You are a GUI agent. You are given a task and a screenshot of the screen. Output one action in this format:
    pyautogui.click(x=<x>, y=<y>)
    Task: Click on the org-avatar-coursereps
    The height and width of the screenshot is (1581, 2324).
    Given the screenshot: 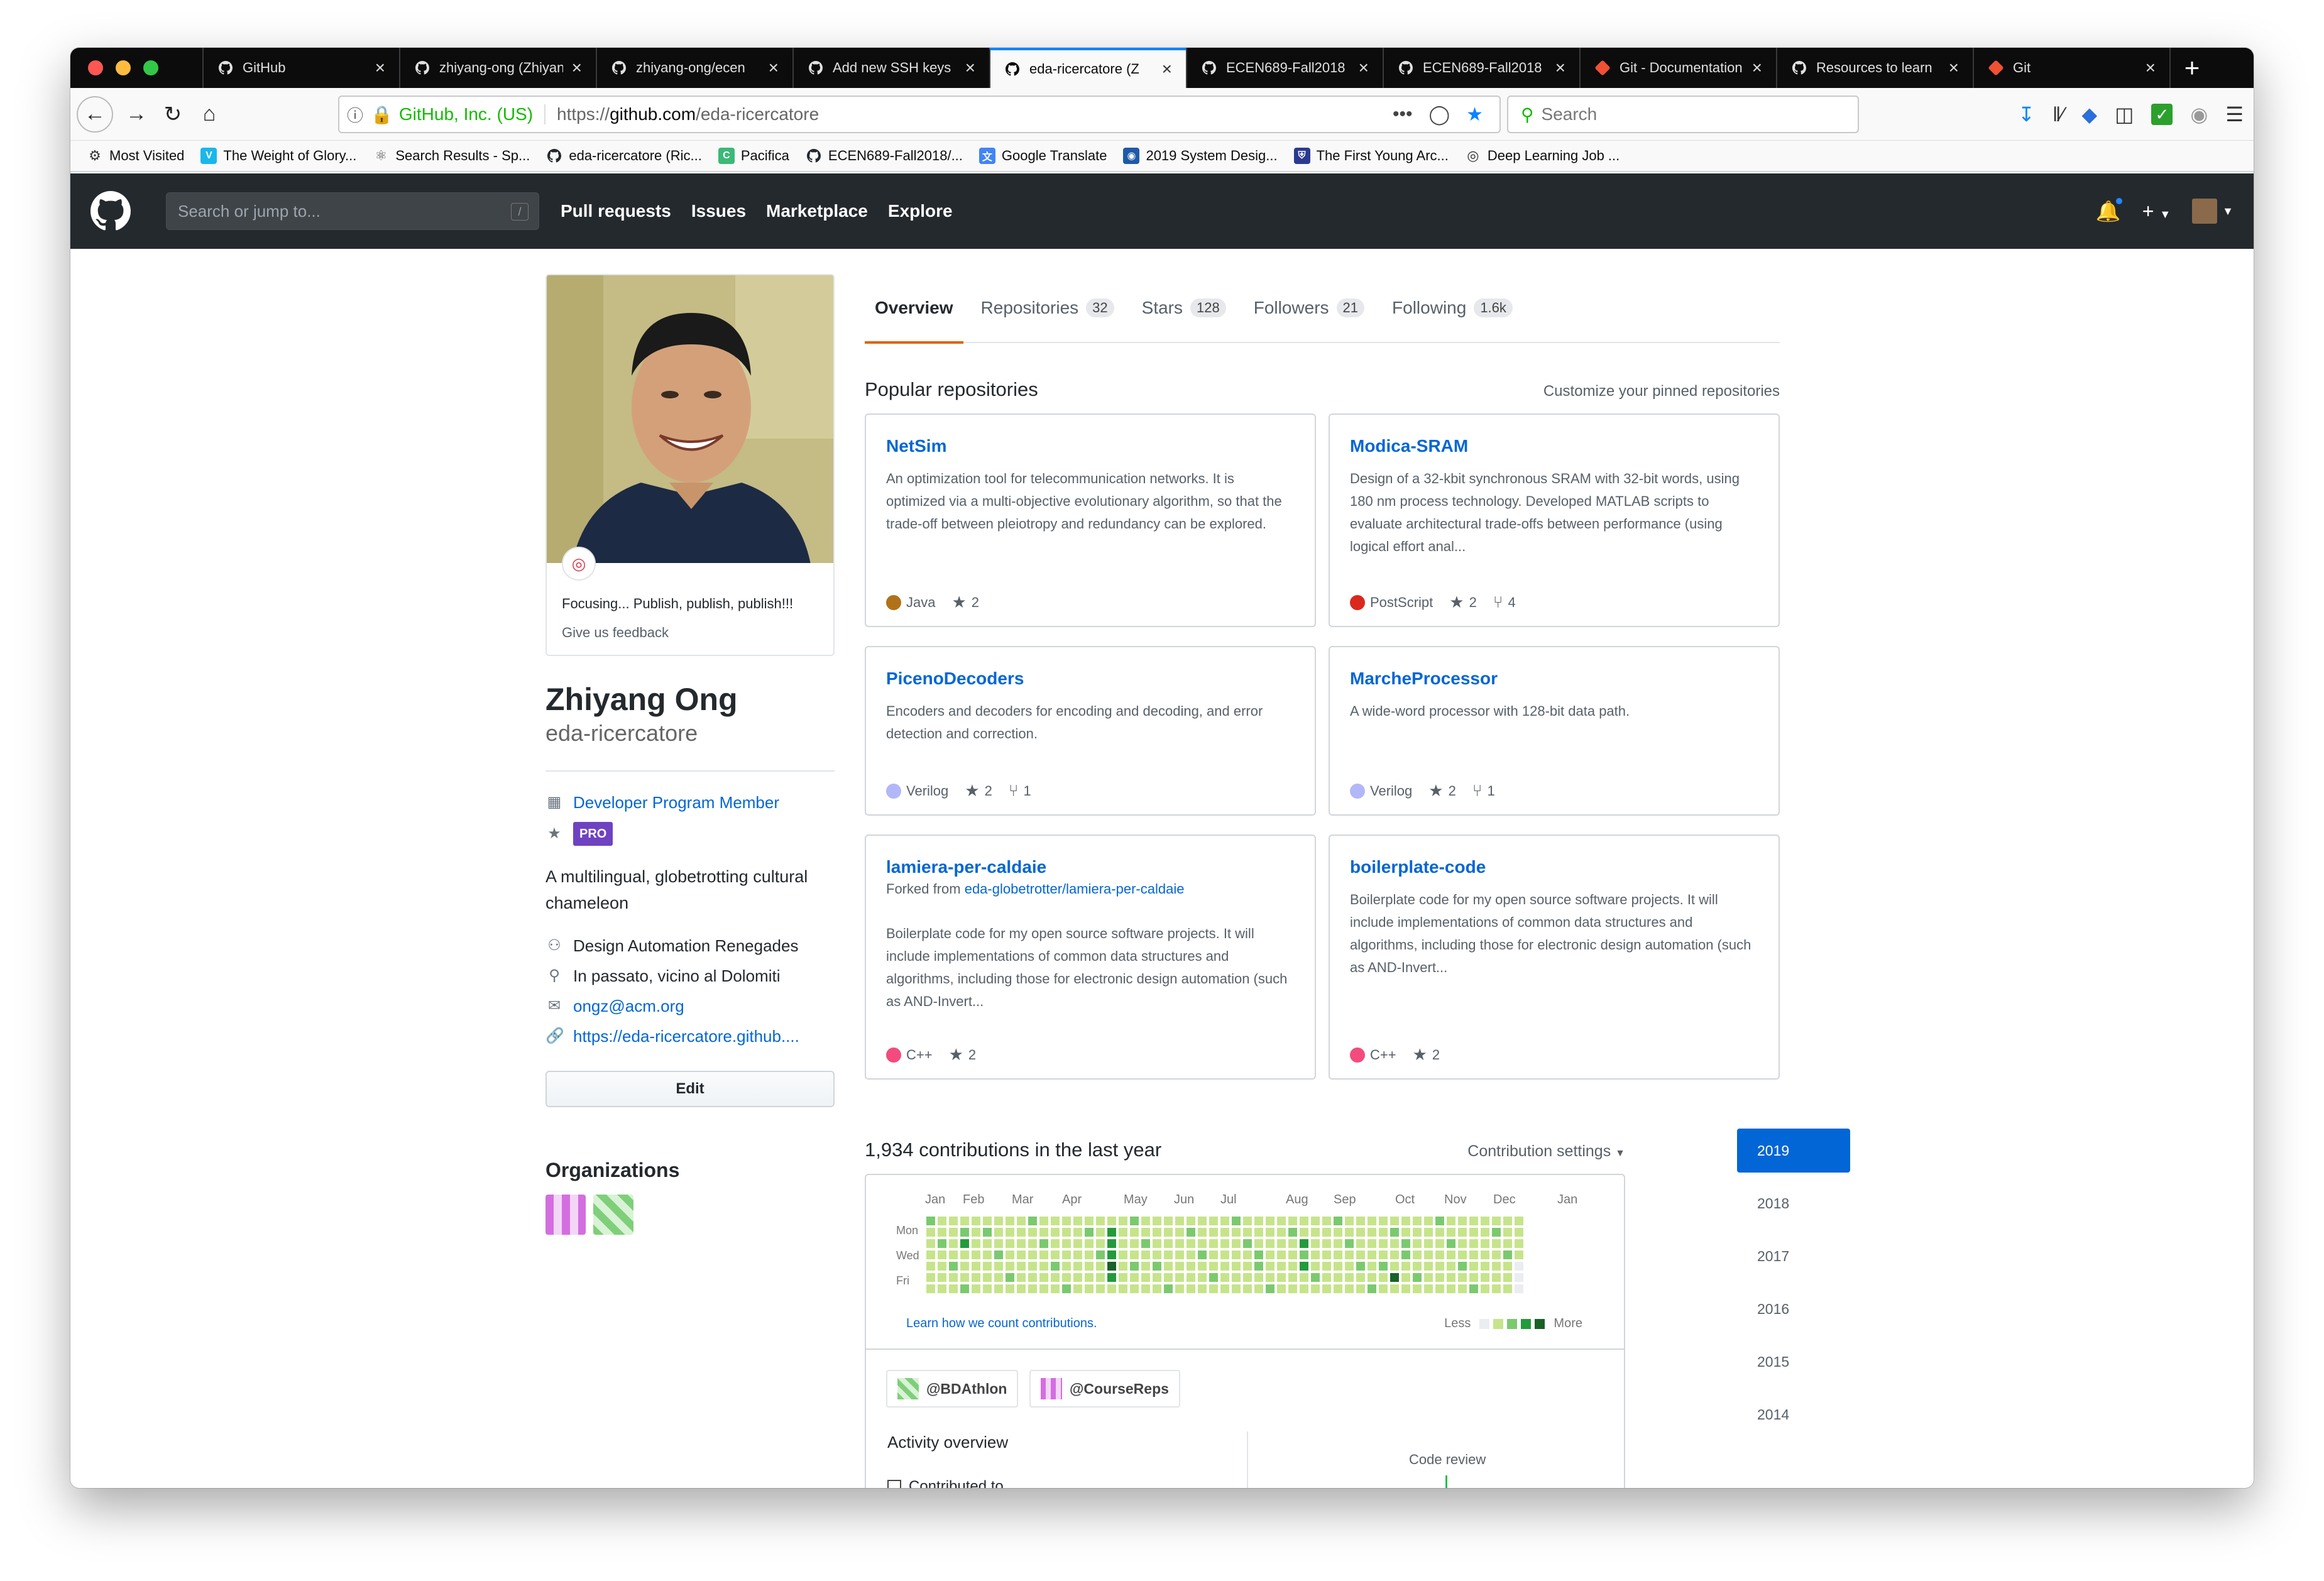 What is the action you would take?
    pyautogui.click(x=613, y=1215)
    